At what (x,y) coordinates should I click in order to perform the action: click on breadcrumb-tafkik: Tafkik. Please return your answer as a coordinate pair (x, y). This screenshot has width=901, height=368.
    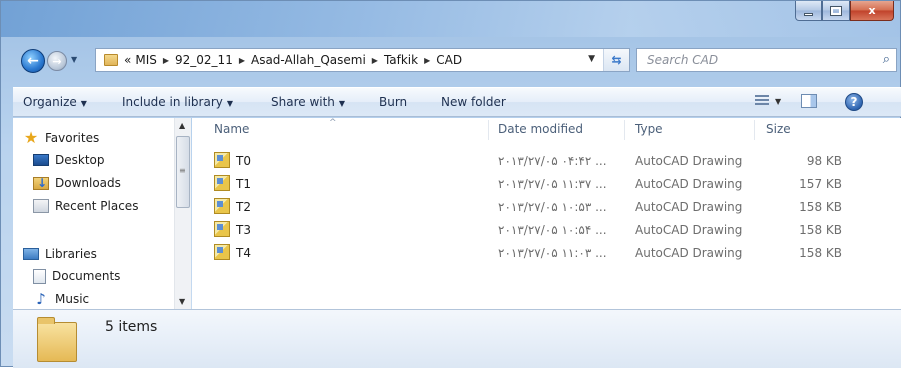
    Looking at the image, I should click on (401, 60).